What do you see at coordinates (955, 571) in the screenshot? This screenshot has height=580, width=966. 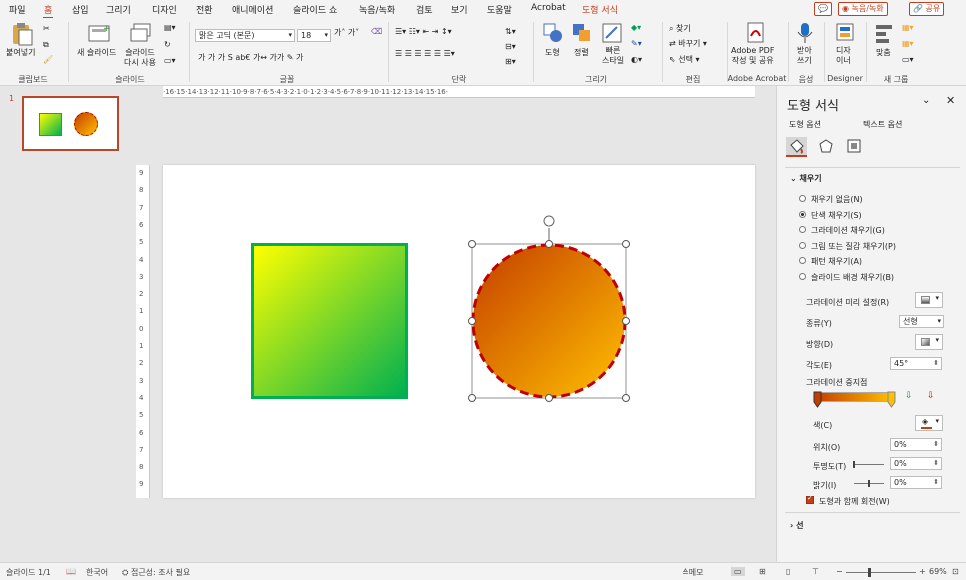 I see `fit-slide-icon: ⊡` at bounding box center [955, 571].